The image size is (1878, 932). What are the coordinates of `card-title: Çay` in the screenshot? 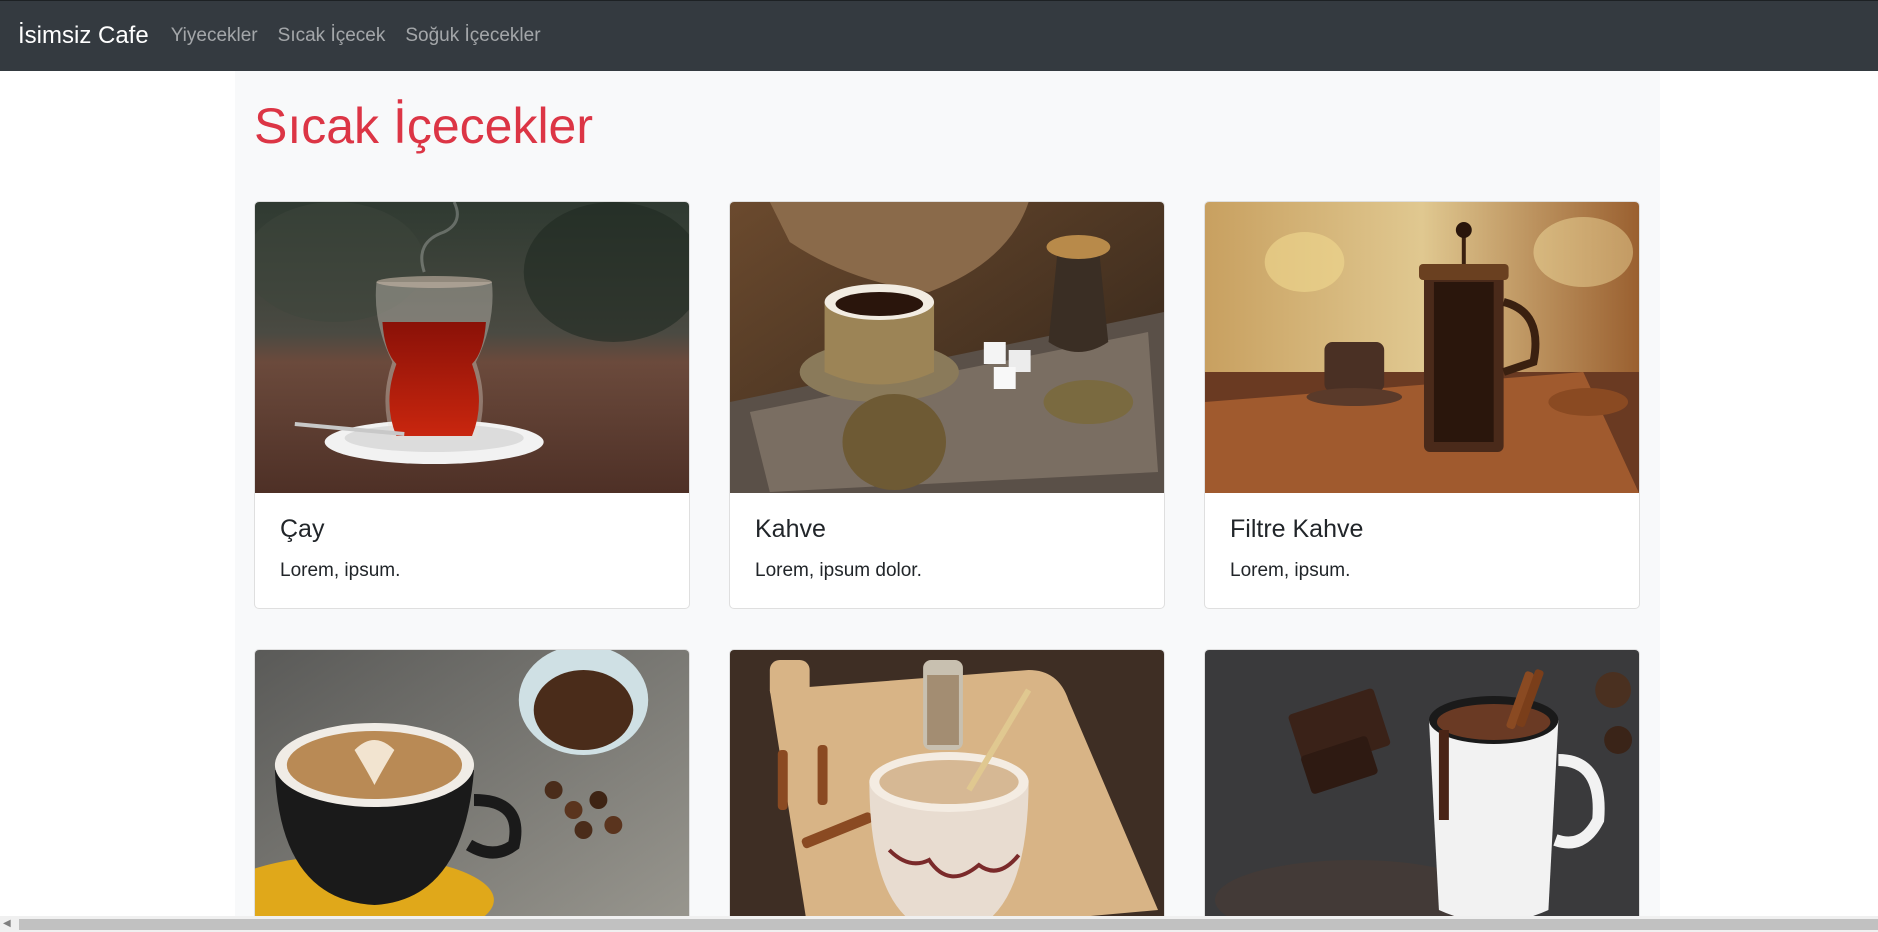 It's located at (302, 529).